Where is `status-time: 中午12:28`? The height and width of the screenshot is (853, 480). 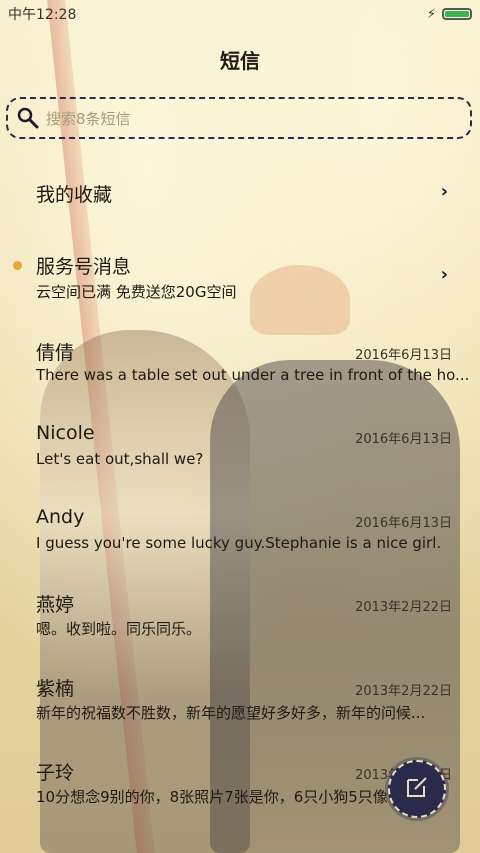 status-time: 中午12:28 is located at coordinates (42, 15).